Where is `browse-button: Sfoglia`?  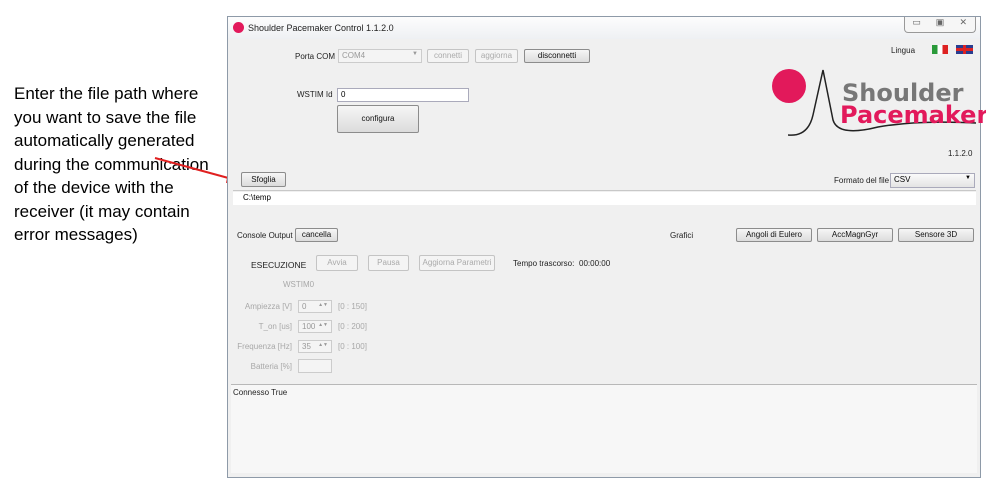
browse-button: Sfoglia is located at coordinates (263, 179).